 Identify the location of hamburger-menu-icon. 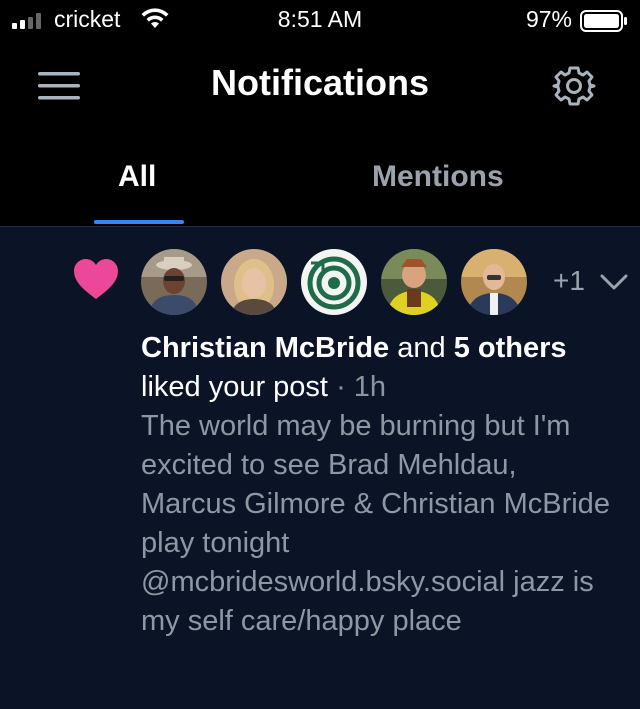
(59, 86).